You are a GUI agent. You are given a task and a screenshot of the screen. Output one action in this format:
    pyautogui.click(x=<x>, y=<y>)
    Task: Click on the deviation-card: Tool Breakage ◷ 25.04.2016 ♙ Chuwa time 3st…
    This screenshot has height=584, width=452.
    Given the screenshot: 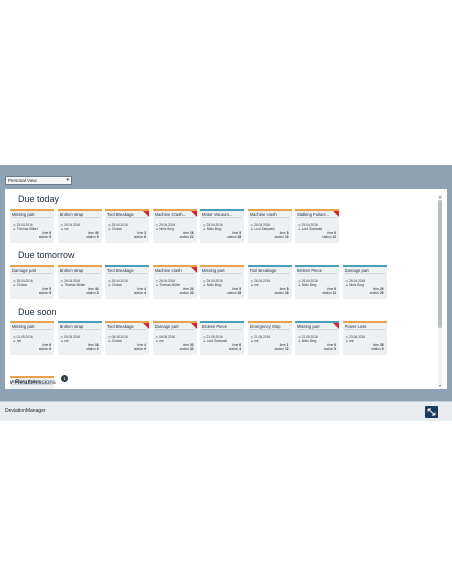 What is the action you would take?
    pyautogui.click(x=127, y=226)
    